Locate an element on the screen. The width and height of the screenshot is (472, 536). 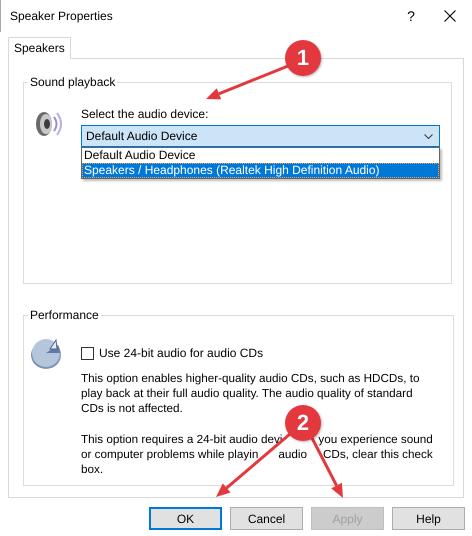
device-dropdown: Default Audio Device is located at coordinates (260, 136).